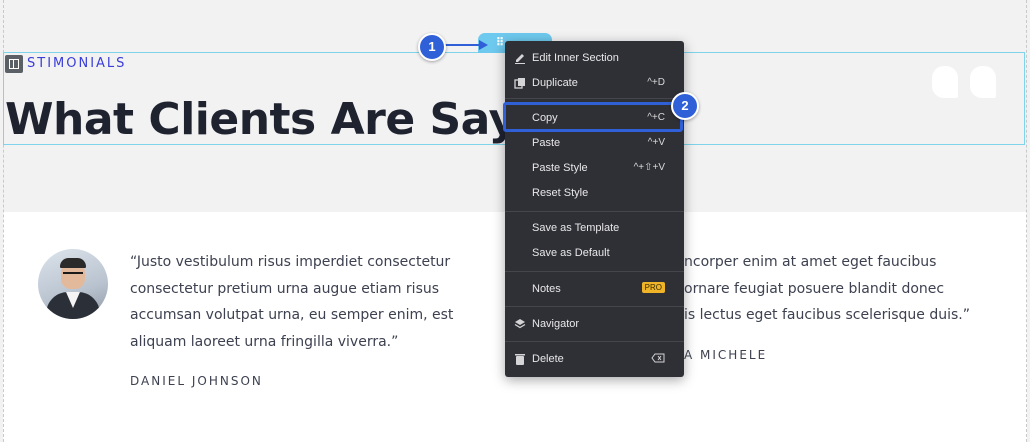  Describe the element at coordinates (658, 359) in the screenshot. I see `delete-key-icon` at that location.